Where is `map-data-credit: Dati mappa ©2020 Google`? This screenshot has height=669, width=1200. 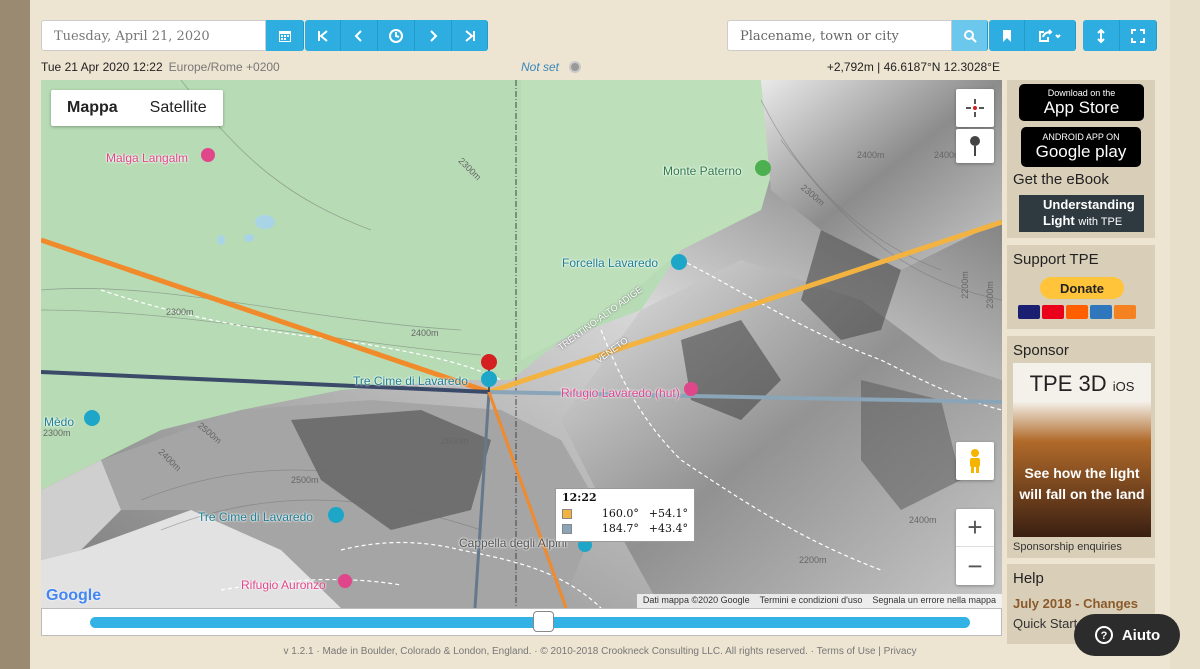 map-data-credit: Dati mappa ©2020 Google is located at coordinates (696, 600).